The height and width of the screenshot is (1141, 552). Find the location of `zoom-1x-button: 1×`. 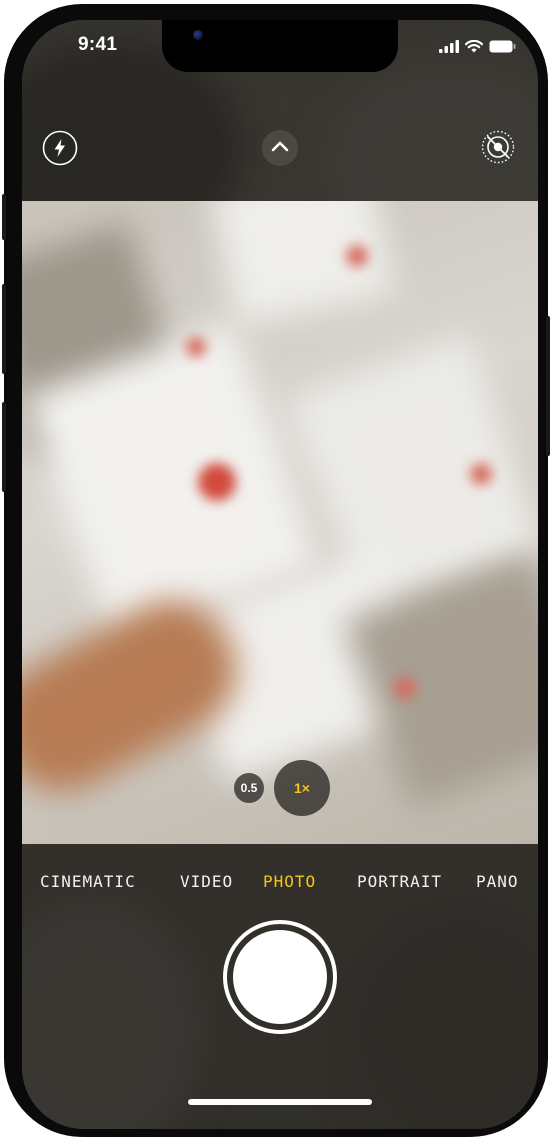

zoom-1x-button: 1× is located at coordinates (302, 788).